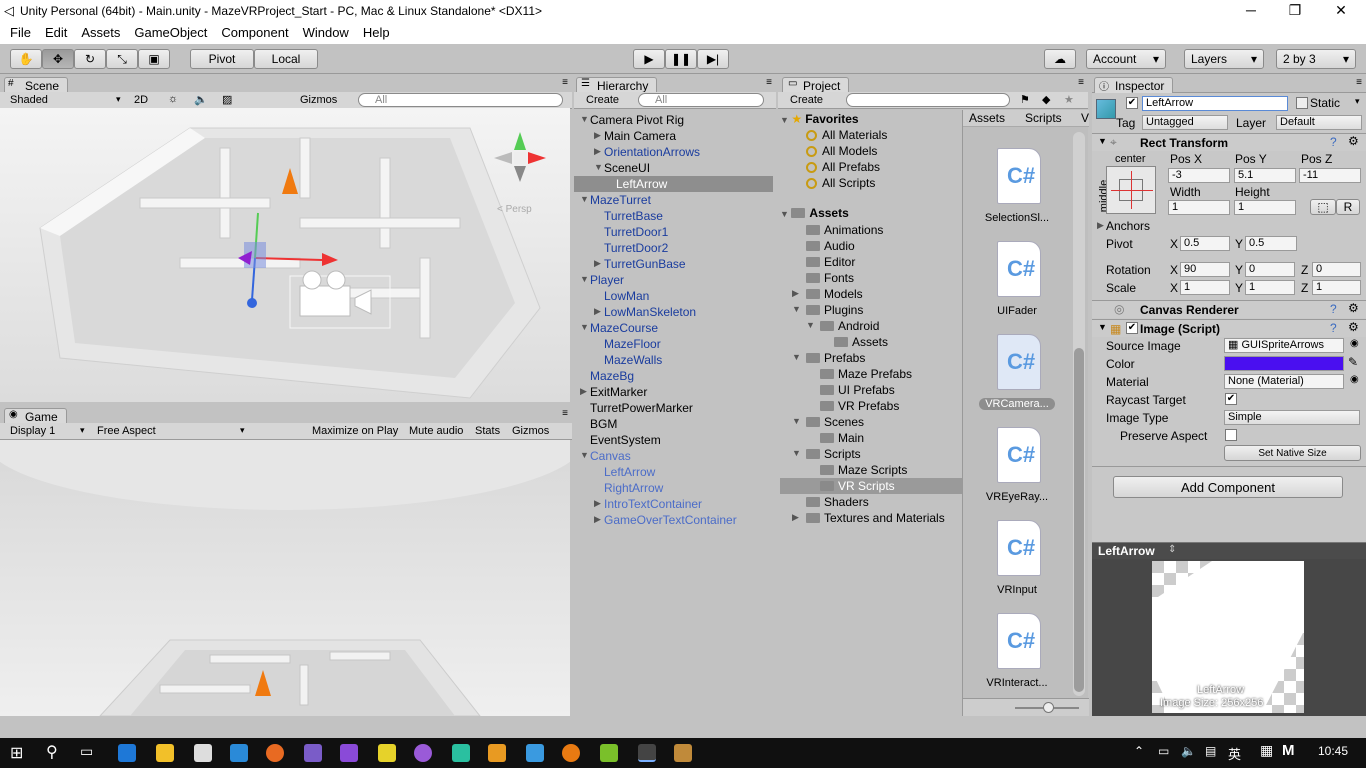 The height and width of the screenshot is (768, 1366). Describe the element at coordinates (102, 34) in the screenshot. I see `menu-assets: Assets` at that location.